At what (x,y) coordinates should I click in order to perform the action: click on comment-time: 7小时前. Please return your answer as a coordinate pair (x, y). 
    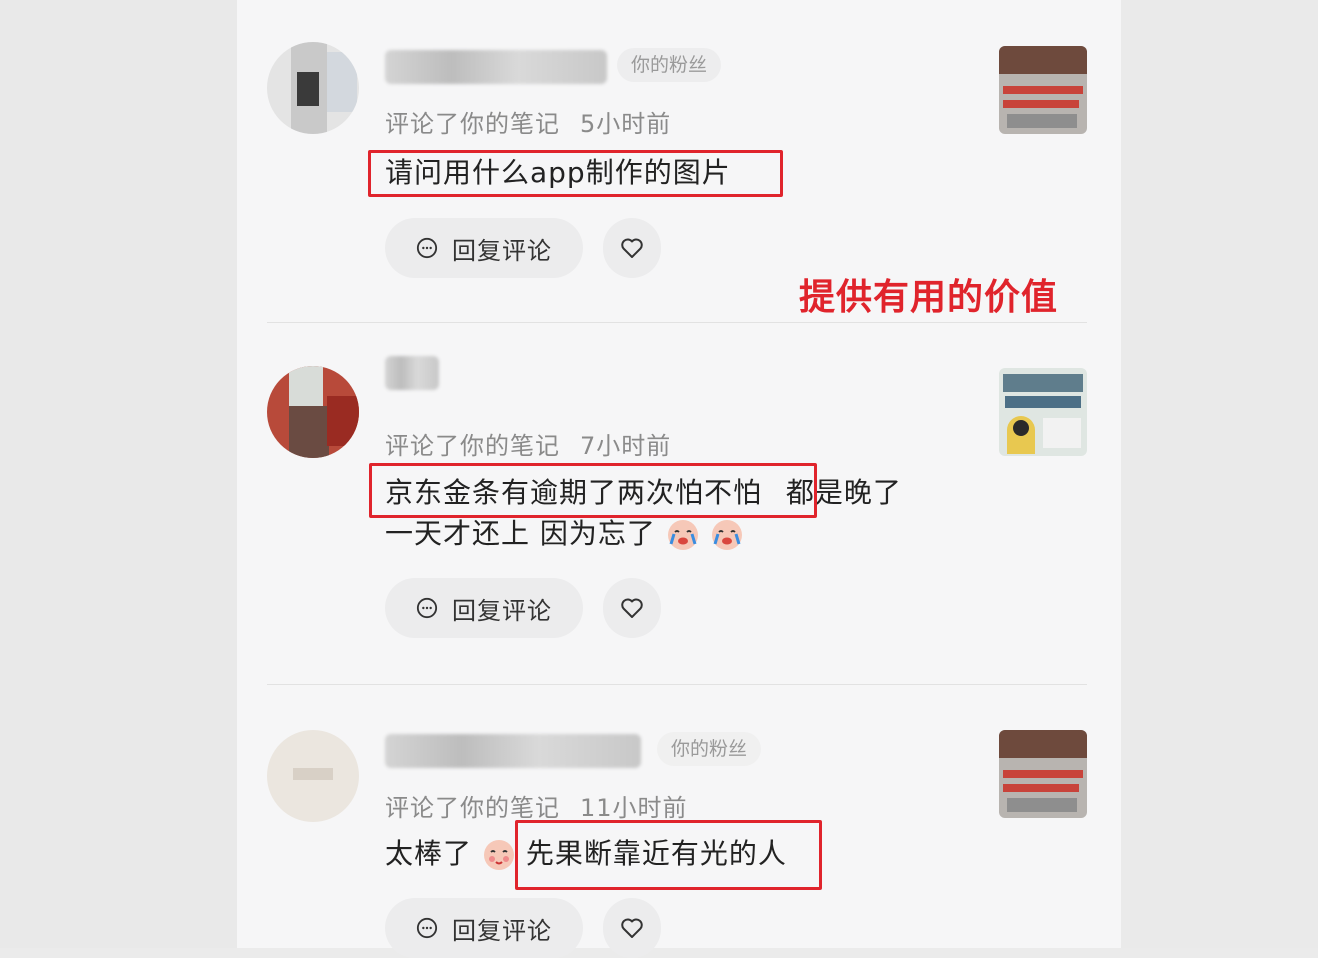
    Looking at the image, I should click on (626, 446).